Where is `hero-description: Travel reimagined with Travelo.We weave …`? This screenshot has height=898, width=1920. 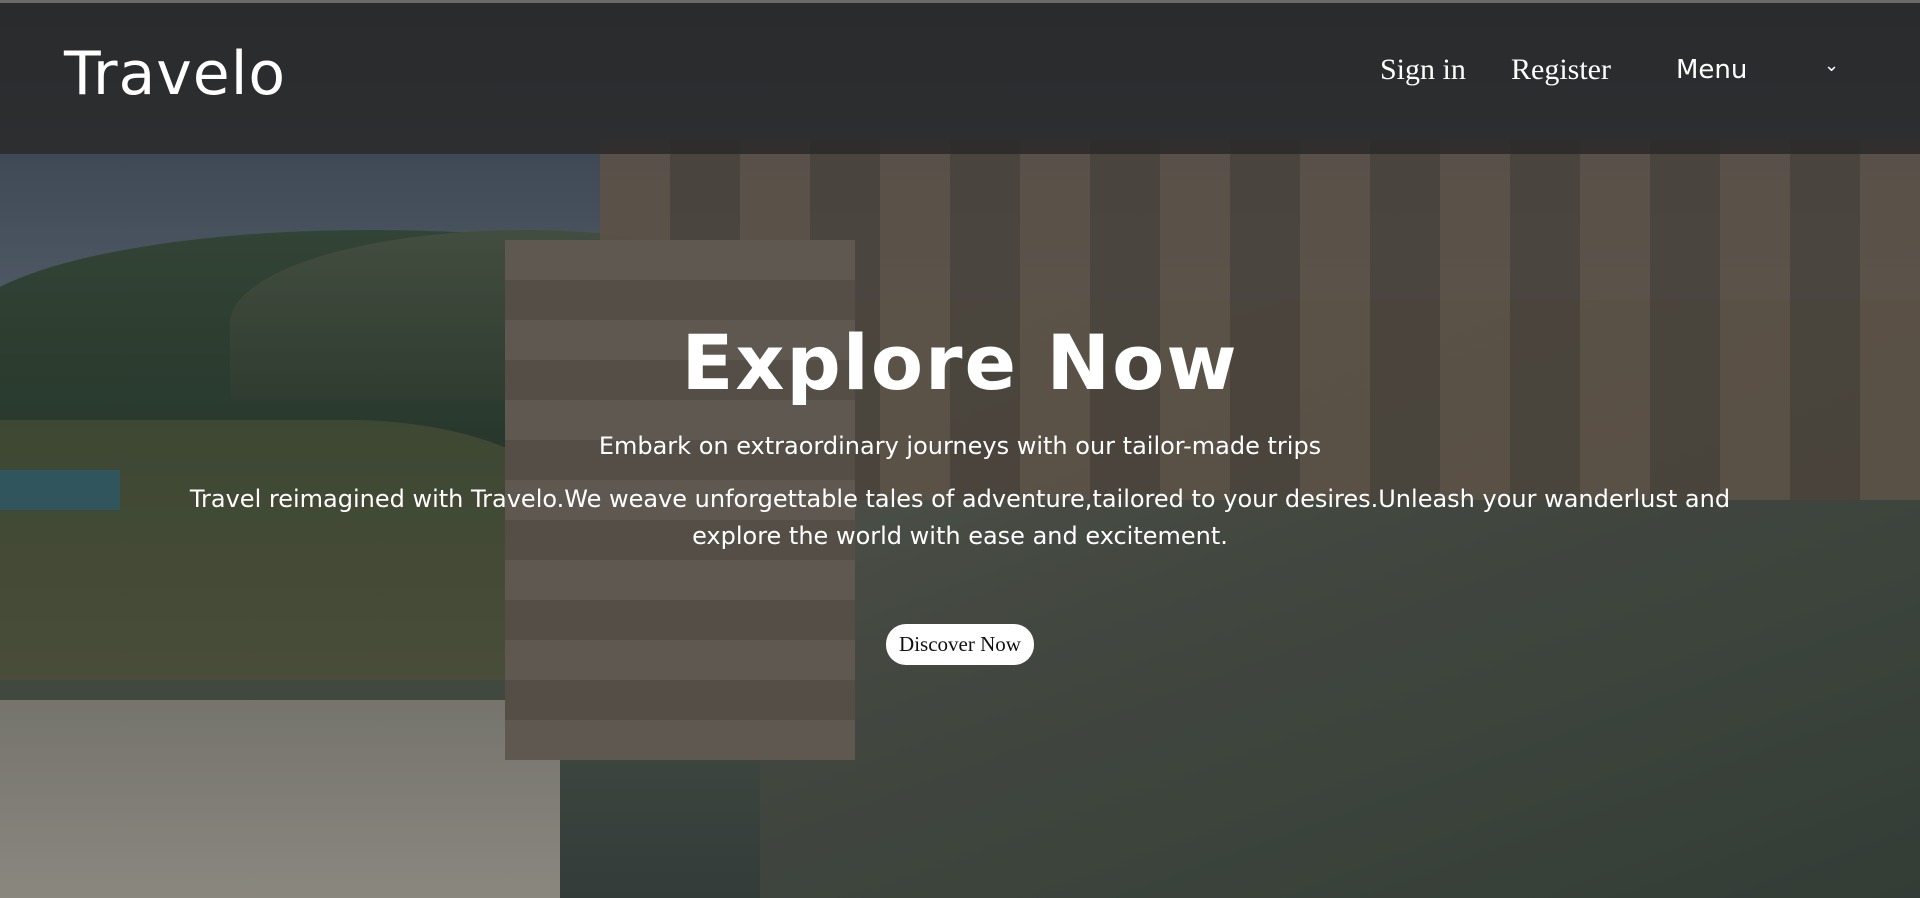 hero-description: Travel reimagined with Travelo.We weave … is located at coordinates (960, 517).